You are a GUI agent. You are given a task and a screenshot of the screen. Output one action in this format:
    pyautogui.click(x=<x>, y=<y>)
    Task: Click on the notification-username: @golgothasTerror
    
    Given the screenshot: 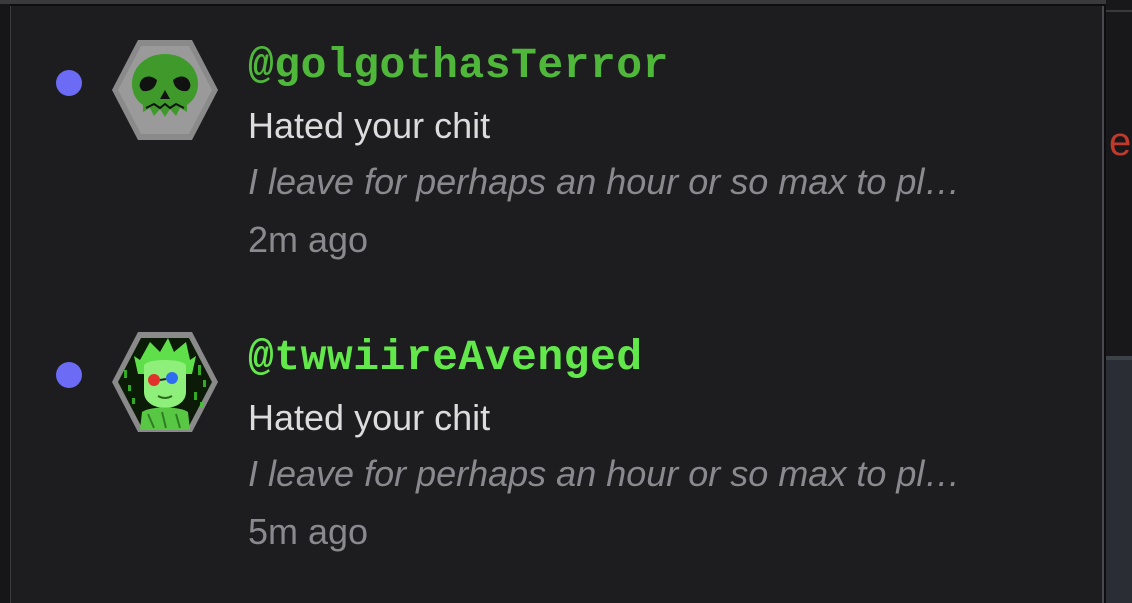 What is the action you would take?
    pyautogui.click(x=458, y=66)
    